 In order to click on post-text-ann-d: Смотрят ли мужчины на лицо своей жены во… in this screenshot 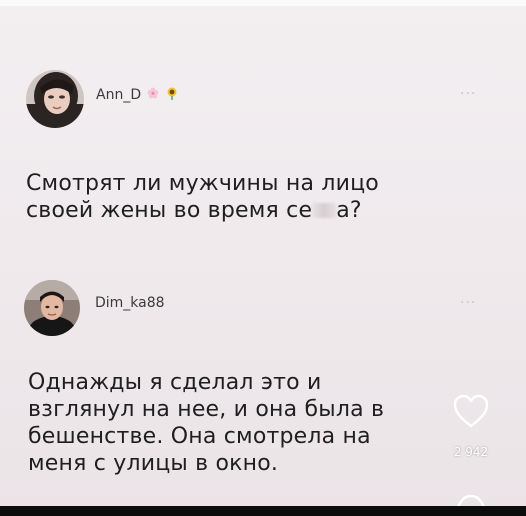, I will do `click(202, 197)`.